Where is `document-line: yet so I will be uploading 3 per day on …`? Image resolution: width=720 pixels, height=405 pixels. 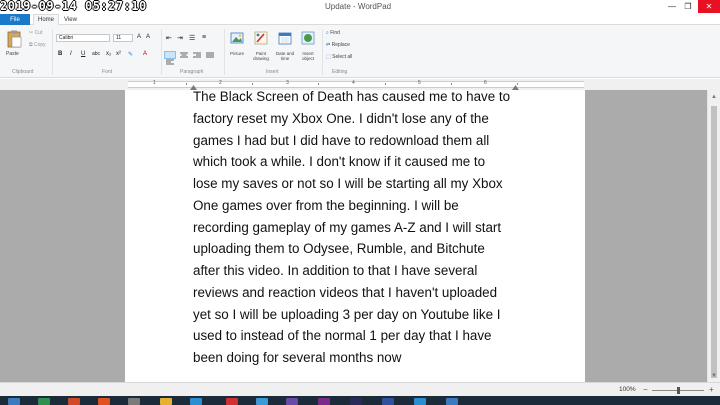
document-line: yet so I will be uploading 3 per day on … is located at coordinates (347, 314).